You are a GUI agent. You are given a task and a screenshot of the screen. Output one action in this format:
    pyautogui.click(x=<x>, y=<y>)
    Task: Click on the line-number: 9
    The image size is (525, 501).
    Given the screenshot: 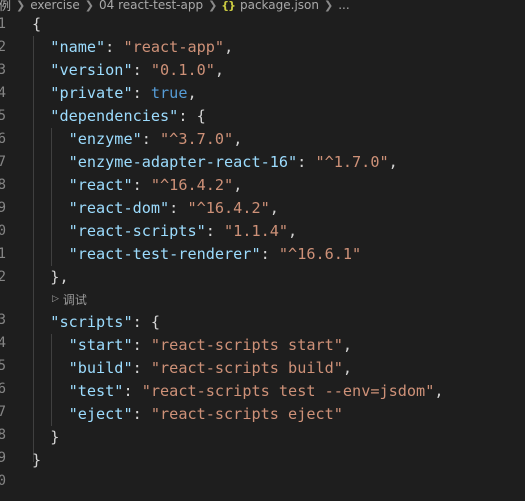 What is the action you would take?
    pyautogui.click(x=3, y=208)
    